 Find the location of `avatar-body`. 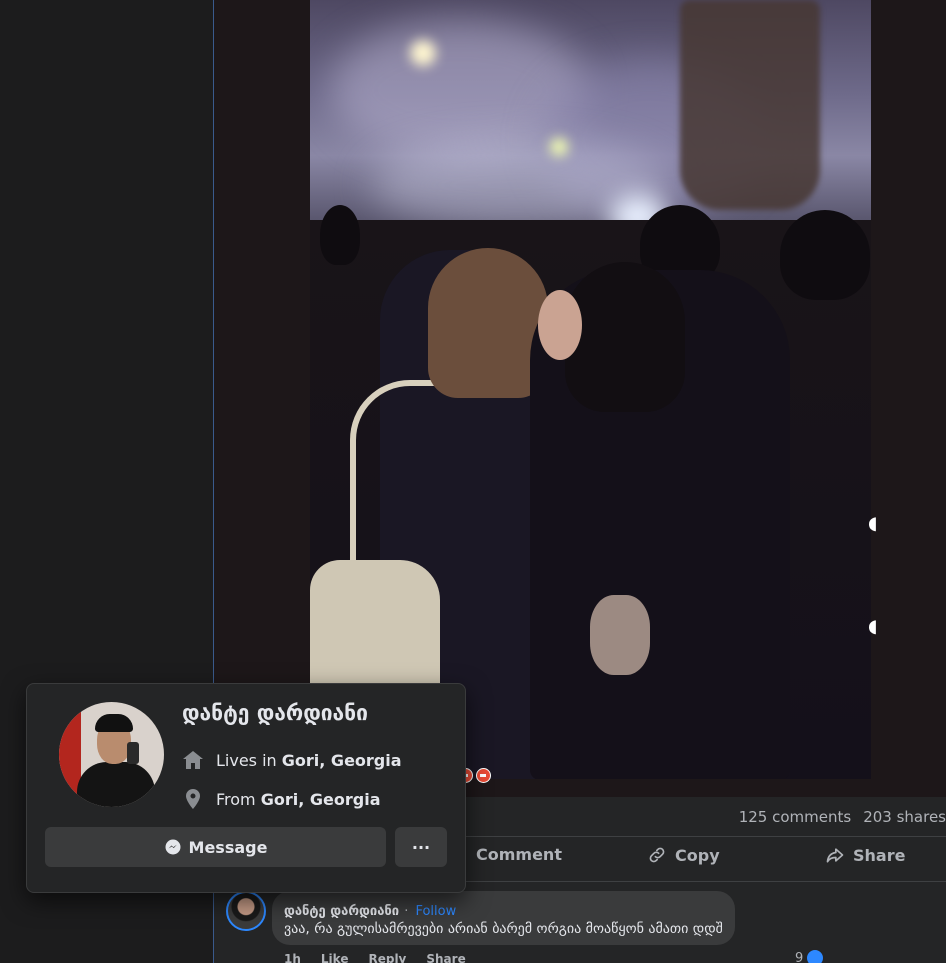

avatar-body is located at coordinates (116, 784).